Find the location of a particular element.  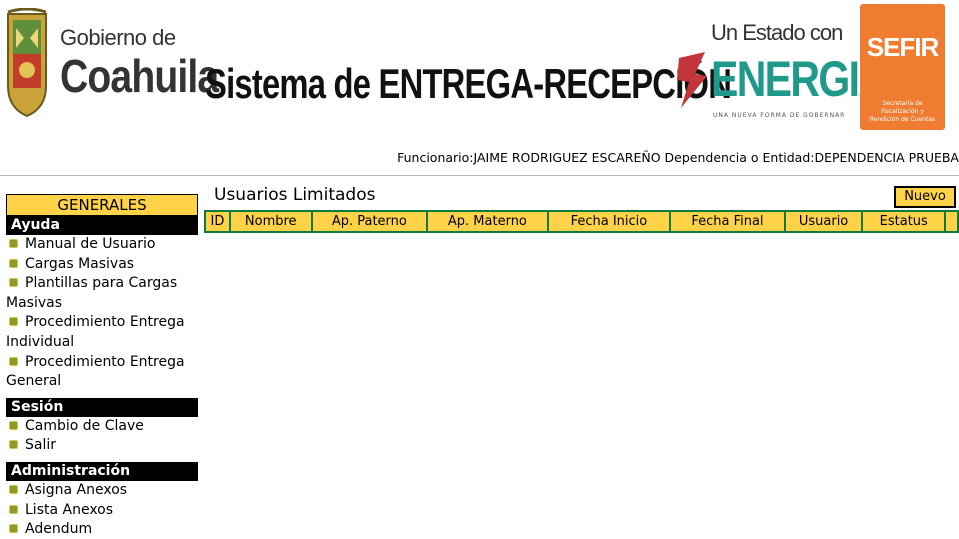

dependencia-label: Dependencia o Entidad: is located at coordinates (737, 157).